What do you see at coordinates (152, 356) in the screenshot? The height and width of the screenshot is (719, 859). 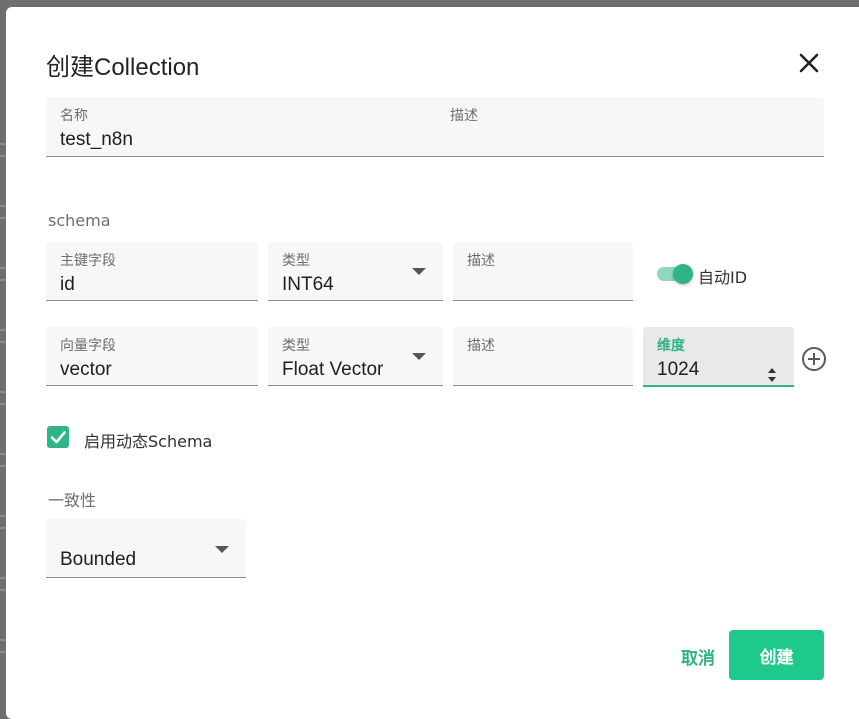 I see `vector-field: 向量字段 vector` at bounding box center [152, 356].